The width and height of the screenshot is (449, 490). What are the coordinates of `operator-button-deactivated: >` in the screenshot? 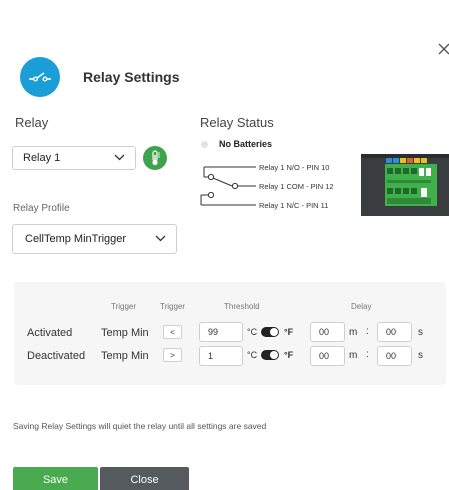 It's located at (172, 355).